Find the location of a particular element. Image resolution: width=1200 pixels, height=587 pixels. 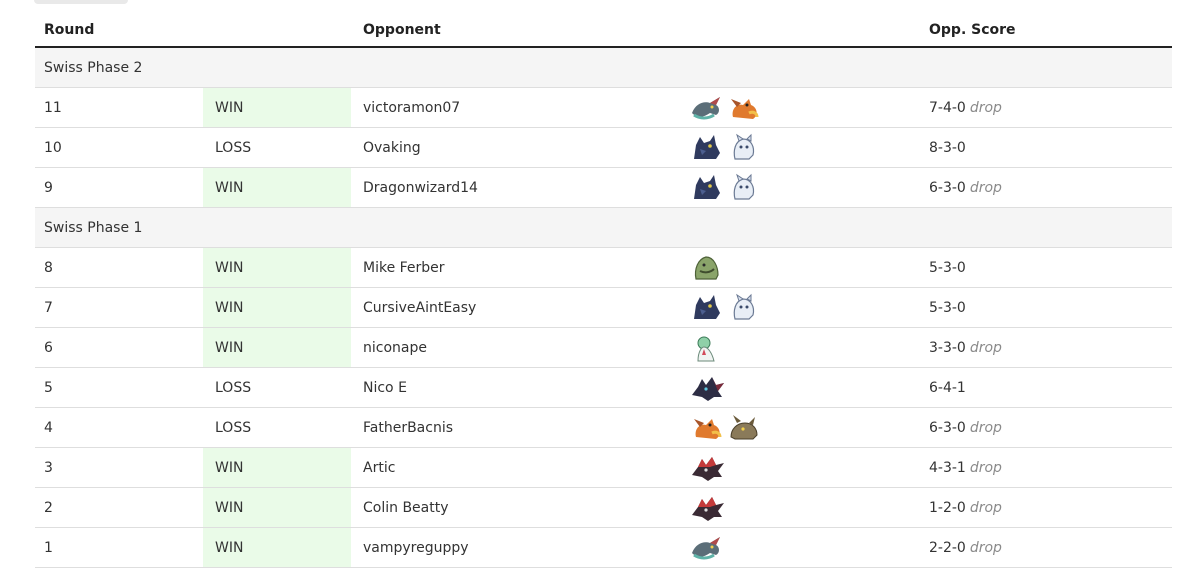

opp-score-cell: 1-2-0 drop is located at coordinates (1045, 507).